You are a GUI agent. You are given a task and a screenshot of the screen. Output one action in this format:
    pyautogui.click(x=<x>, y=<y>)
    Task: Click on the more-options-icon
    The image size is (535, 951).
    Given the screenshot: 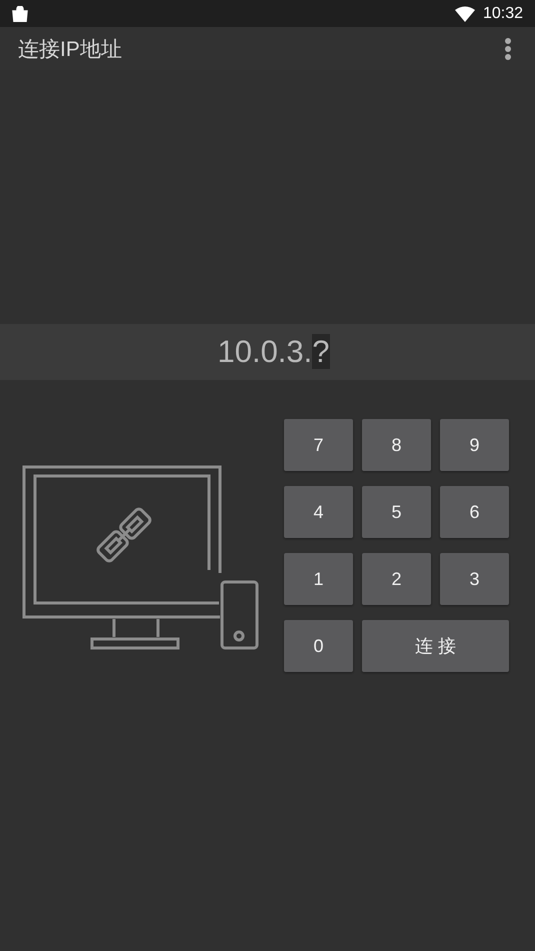 What is the action you would take?
    pyautogui.click(x=508, y=48)
    